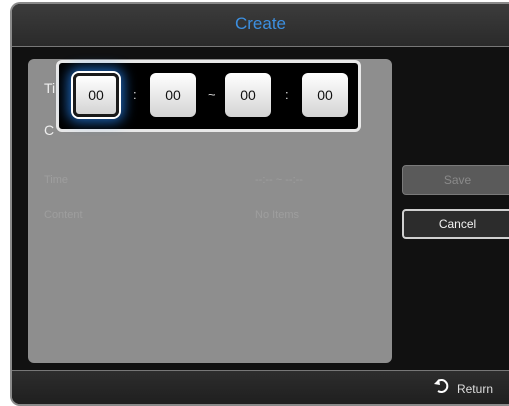  Describe the element at coordinates (63, 215) in the screenshot. I see `content-field-label: Content` at that location.